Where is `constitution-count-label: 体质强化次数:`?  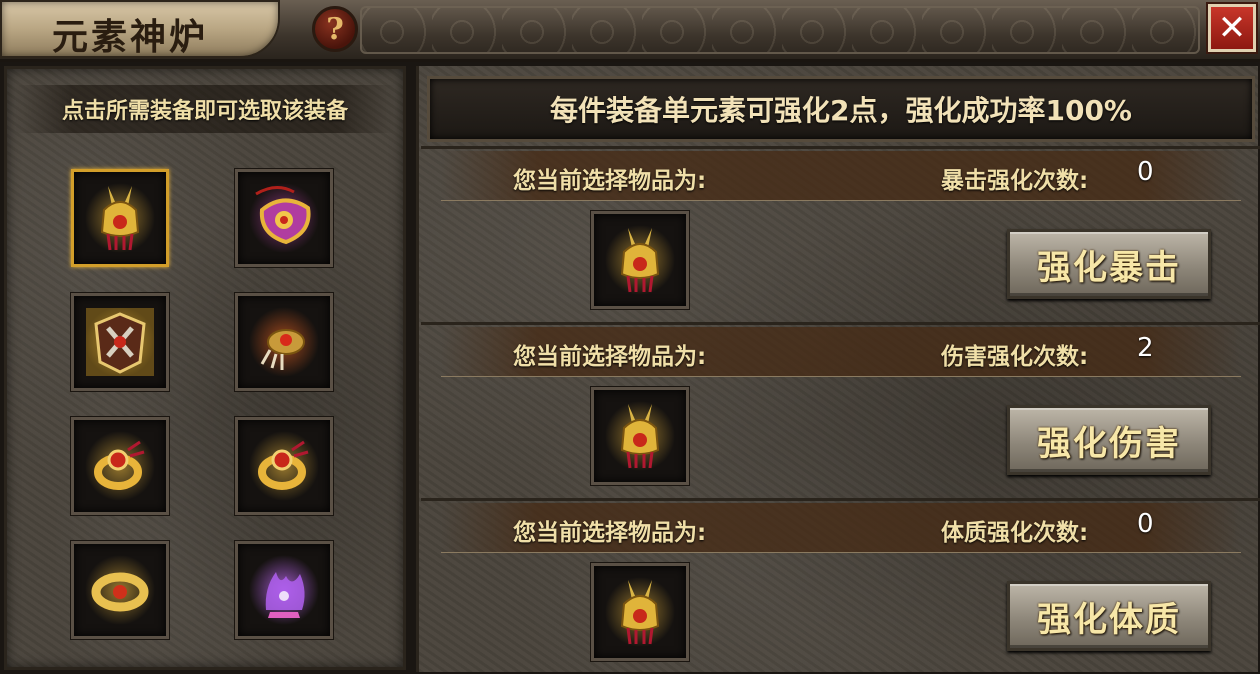
constitution-count-label: 体质强化次数: is located at coordinates (1015, 533).